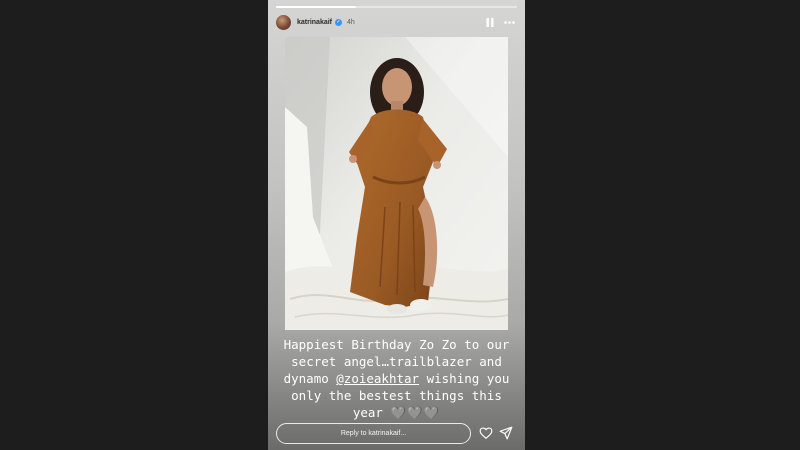  I want to click on avatar, so click(283, 22).